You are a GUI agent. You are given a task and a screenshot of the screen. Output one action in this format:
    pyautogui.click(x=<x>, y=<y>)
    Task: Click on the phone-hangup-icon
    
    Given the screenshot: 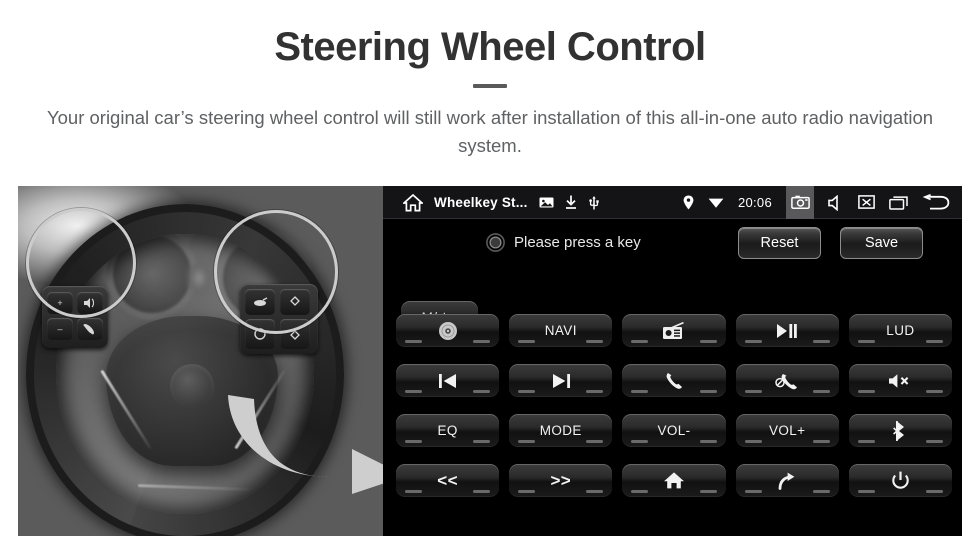 What is the action you would take?
    pyautogui.click(x=787, y=381)
    